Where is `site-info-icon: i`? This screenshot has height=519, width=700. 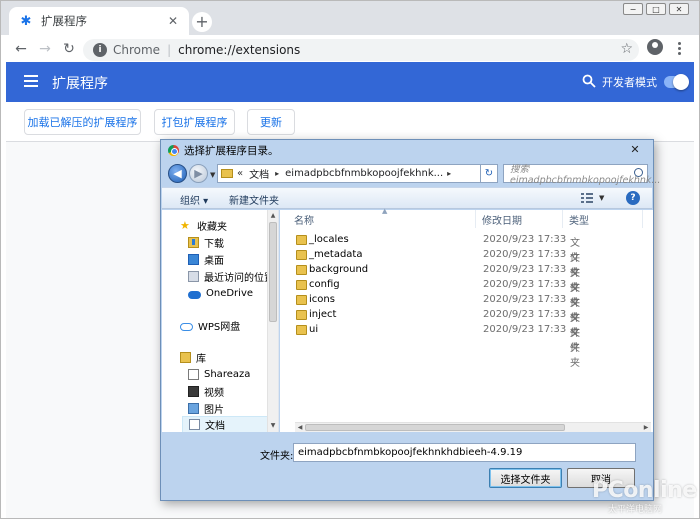 site-info-icon: i is located at coordinates (100, 50).